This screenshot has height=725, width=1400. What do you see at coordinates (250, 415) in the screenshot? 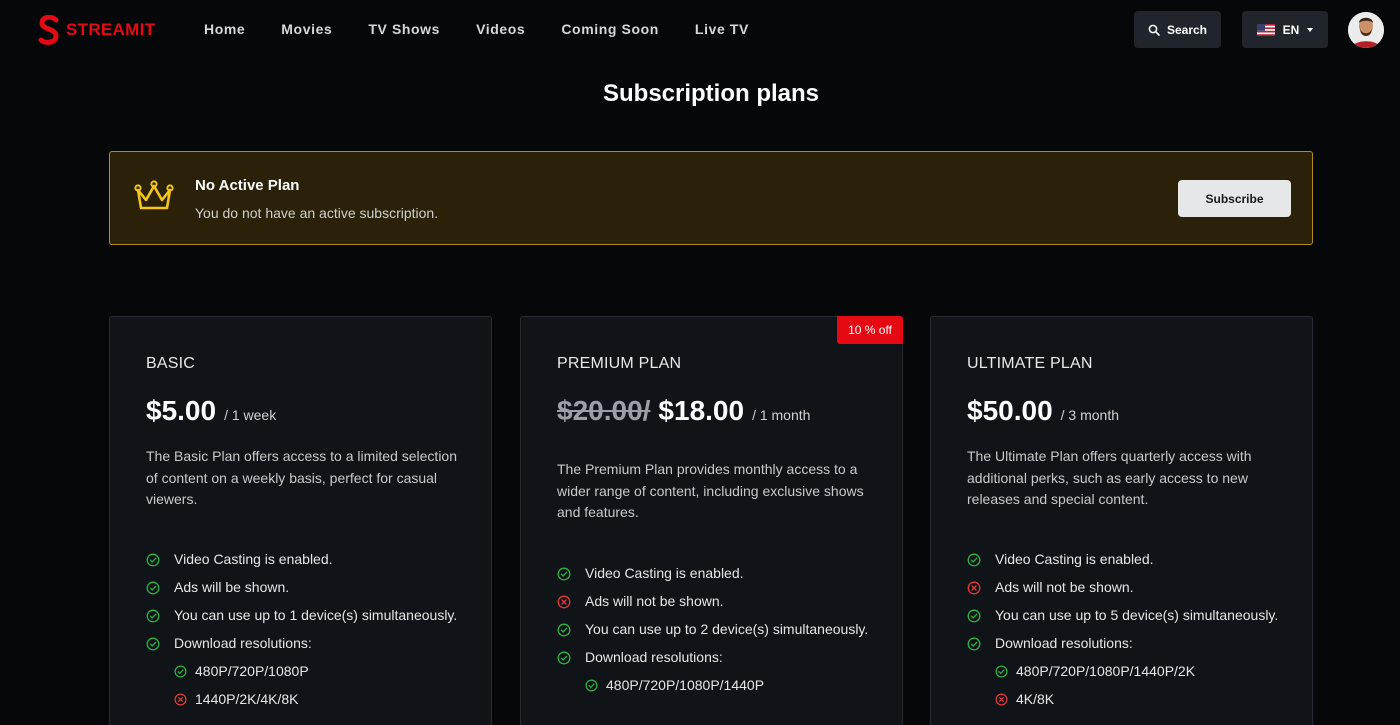
I see `plan-period: / 1 week` at bounding box center [250, 415].